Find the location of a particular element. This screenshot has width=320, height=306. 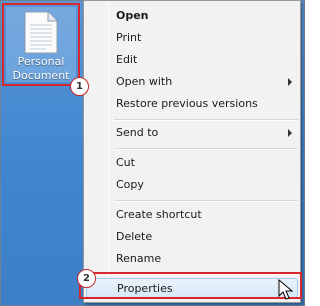

document-icon is located at coordinates (41, 32).